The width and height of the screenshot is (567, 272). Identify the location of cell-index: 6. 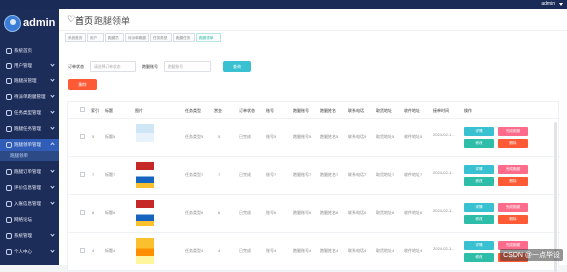
(93, 212).